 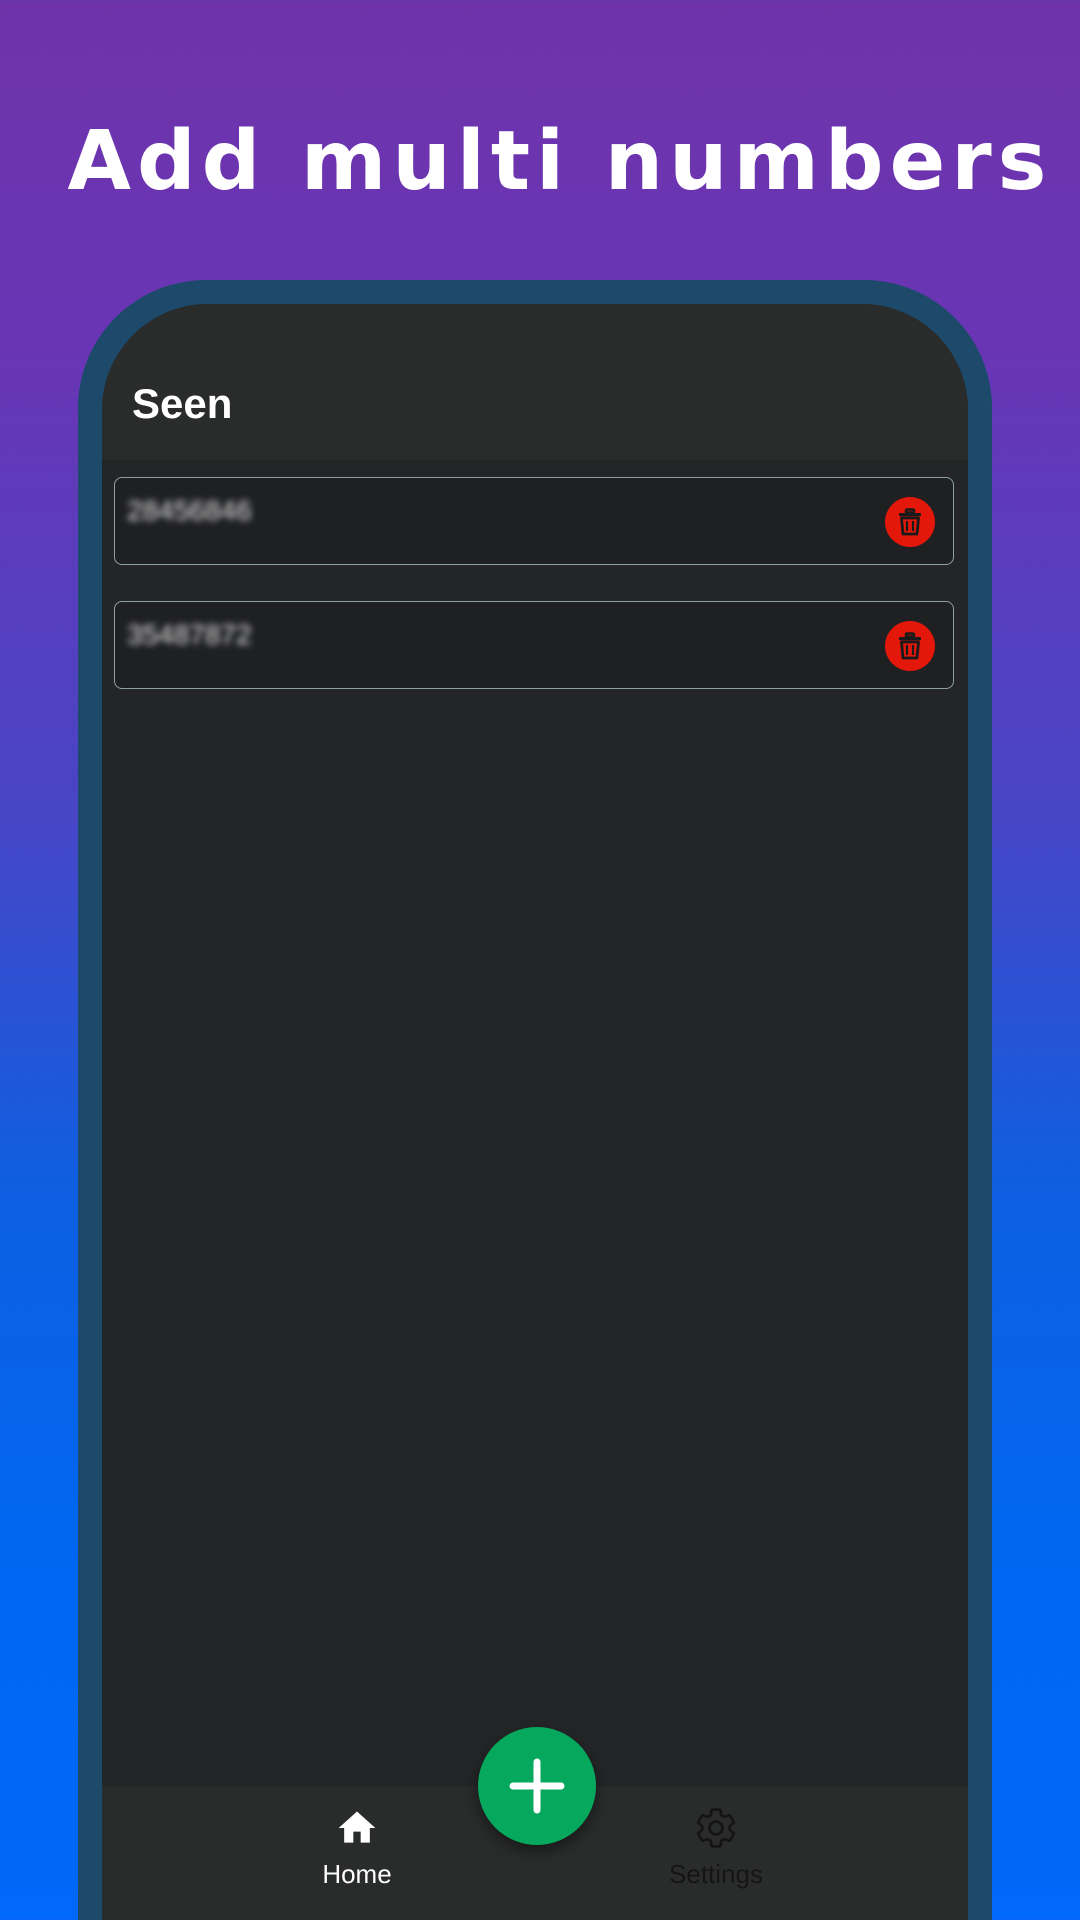 I want to click on number-card: 28456846, so click(x=534, y=521).